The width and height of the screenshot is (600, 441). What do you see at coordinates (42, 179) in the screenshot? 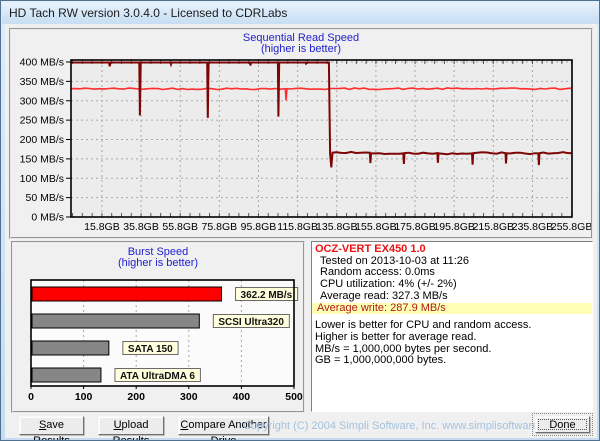
I see `svg-text: 100 MB/s` at bounding box center [42, 179].